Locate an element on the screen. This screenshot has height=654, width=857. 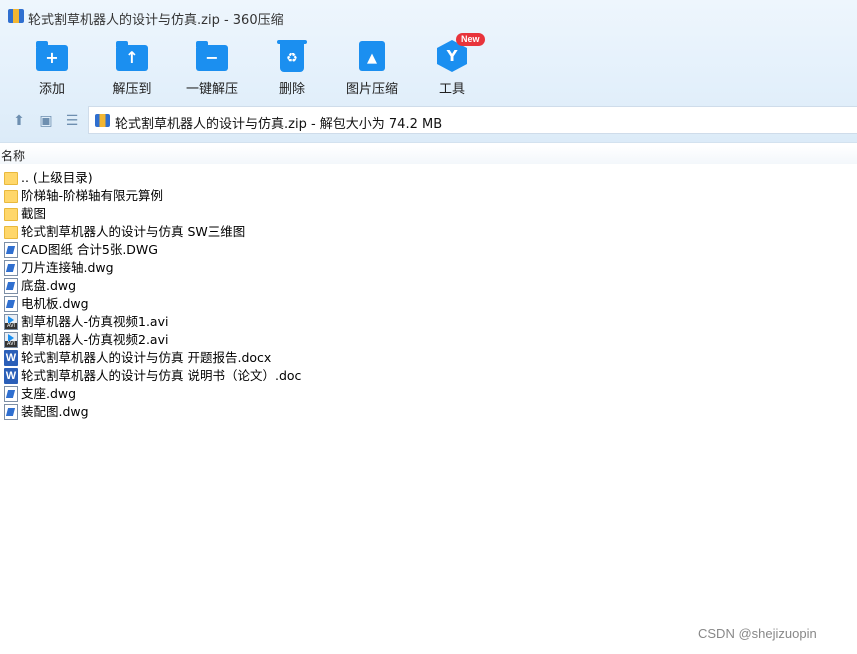
image-compress-button: ▲ 图片压缩 is located at coordinates (372, 68).